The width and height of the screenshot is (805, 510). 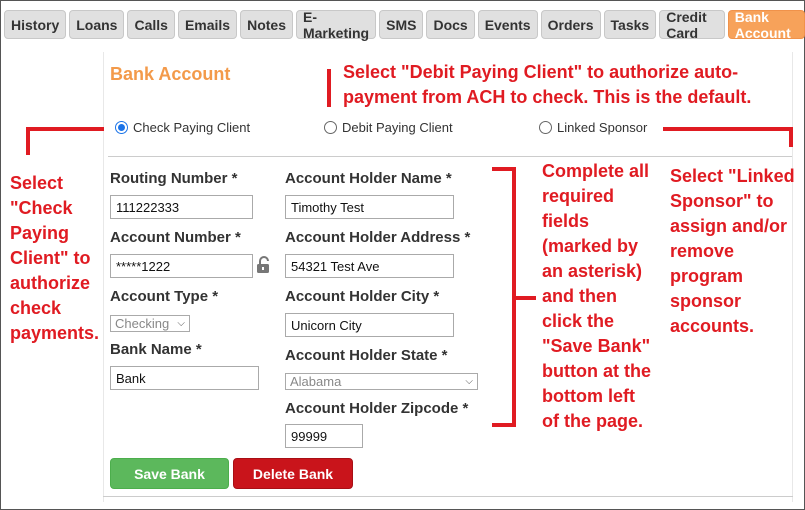 What do you see at coordinates (504, 425) in the screenshot?
I see `annotation-bracket-bottom` at bounding box center [504, 425].